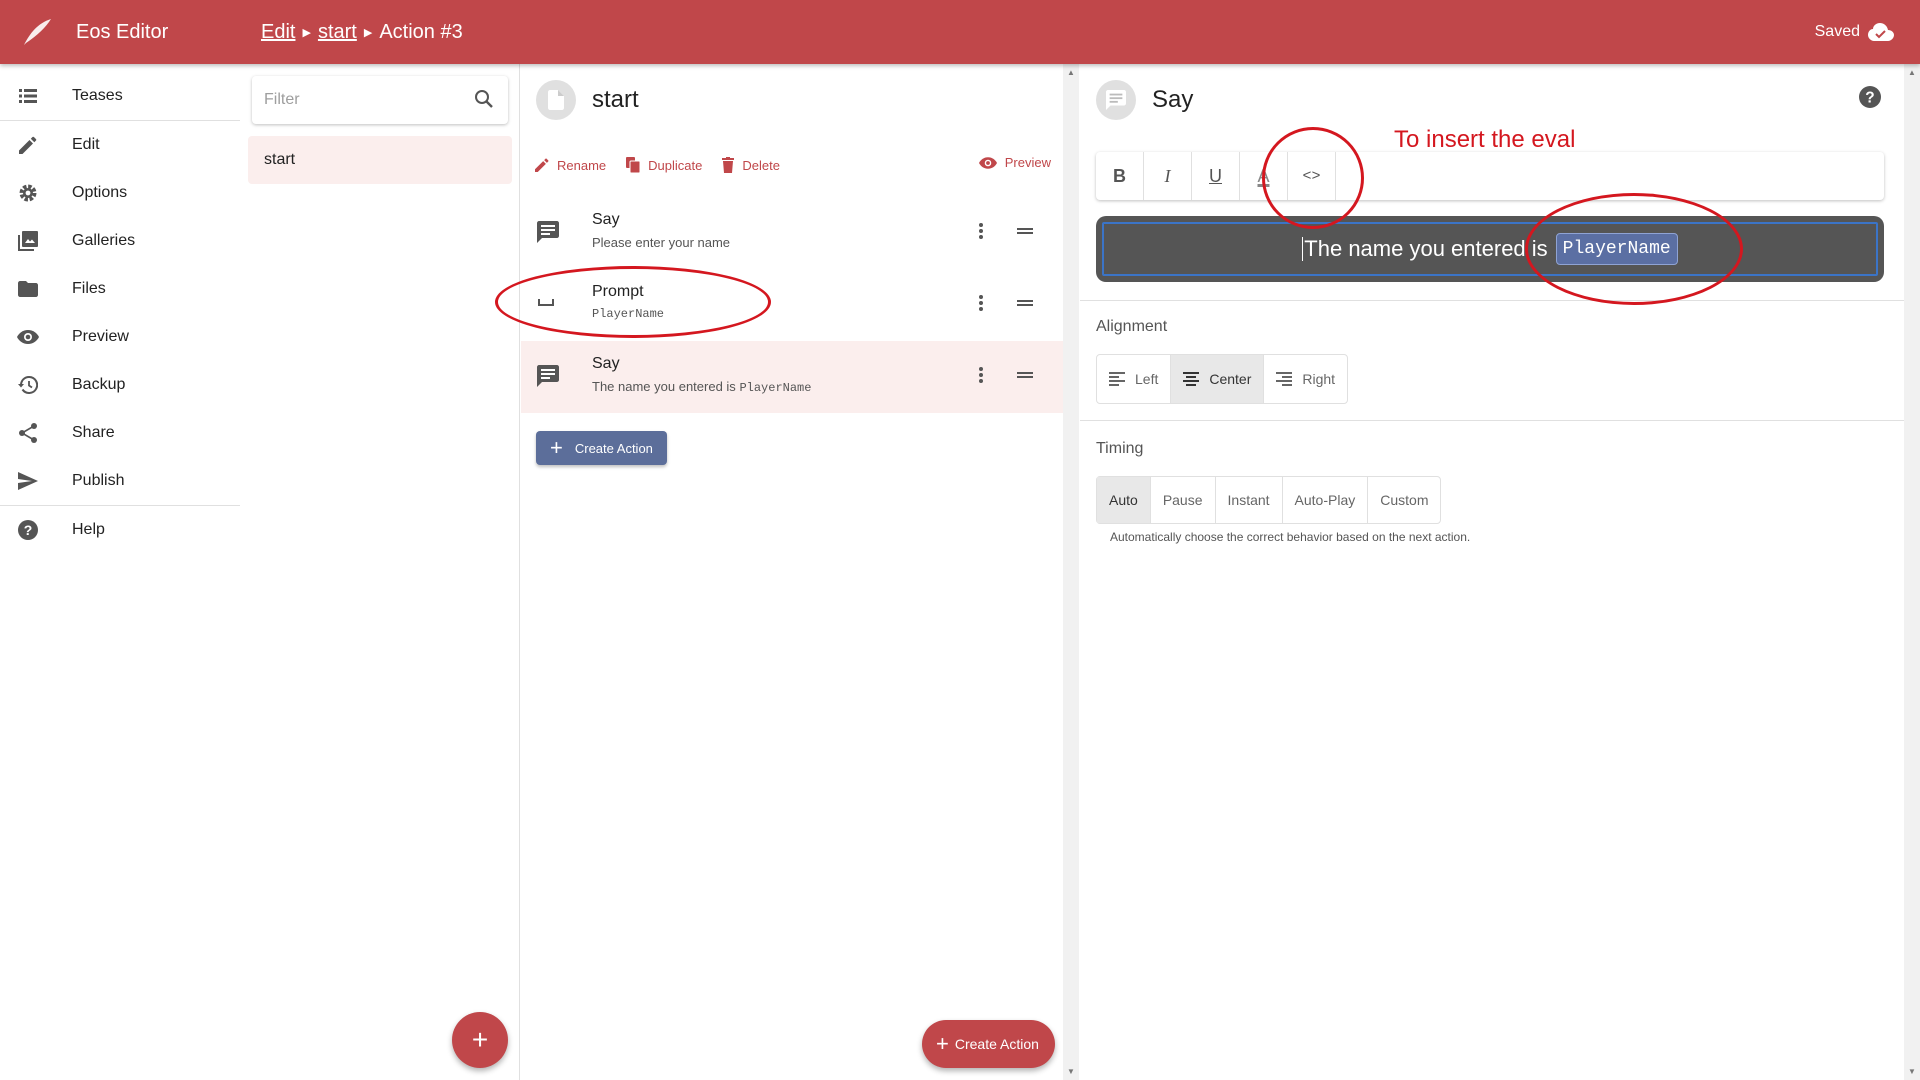 The image size is (1920, 1080). What do you see at coordinates (380, 160) in the screenshot?
I see `page-item-start: start` at bounding box center [380, 160].